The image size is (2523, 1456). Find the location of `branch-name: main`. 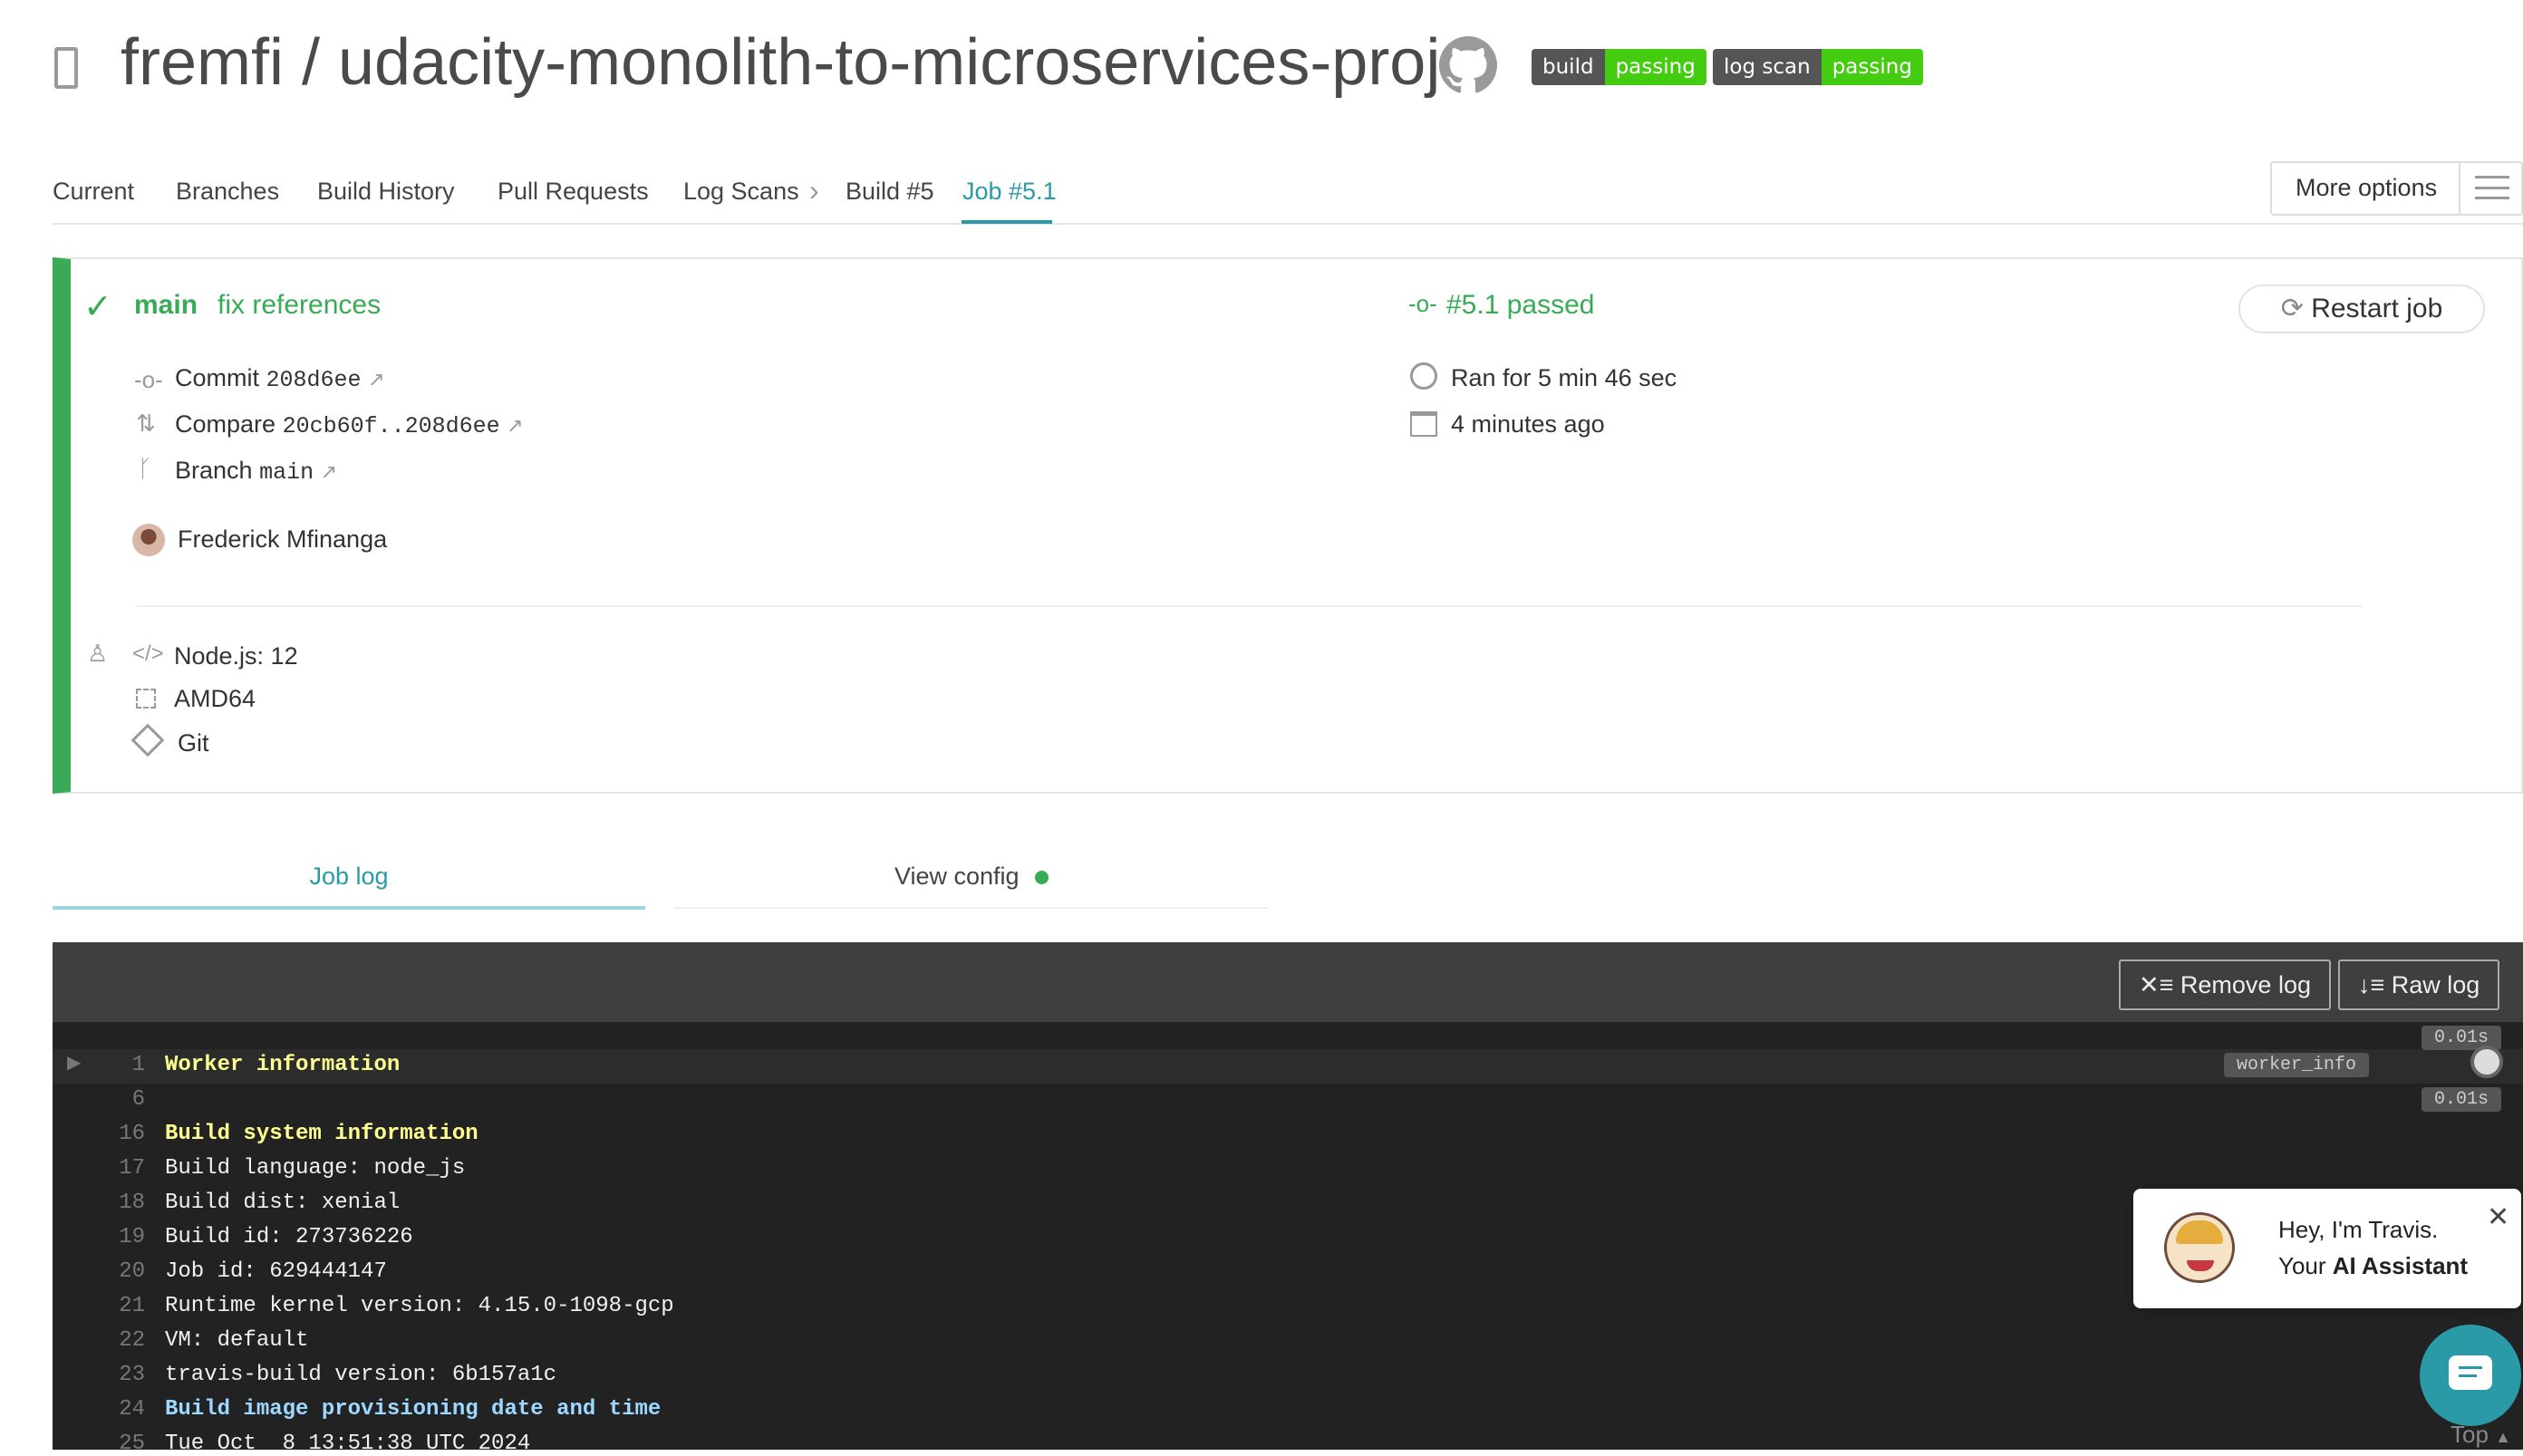

branch-name: main is located at coordinates (166, 305).